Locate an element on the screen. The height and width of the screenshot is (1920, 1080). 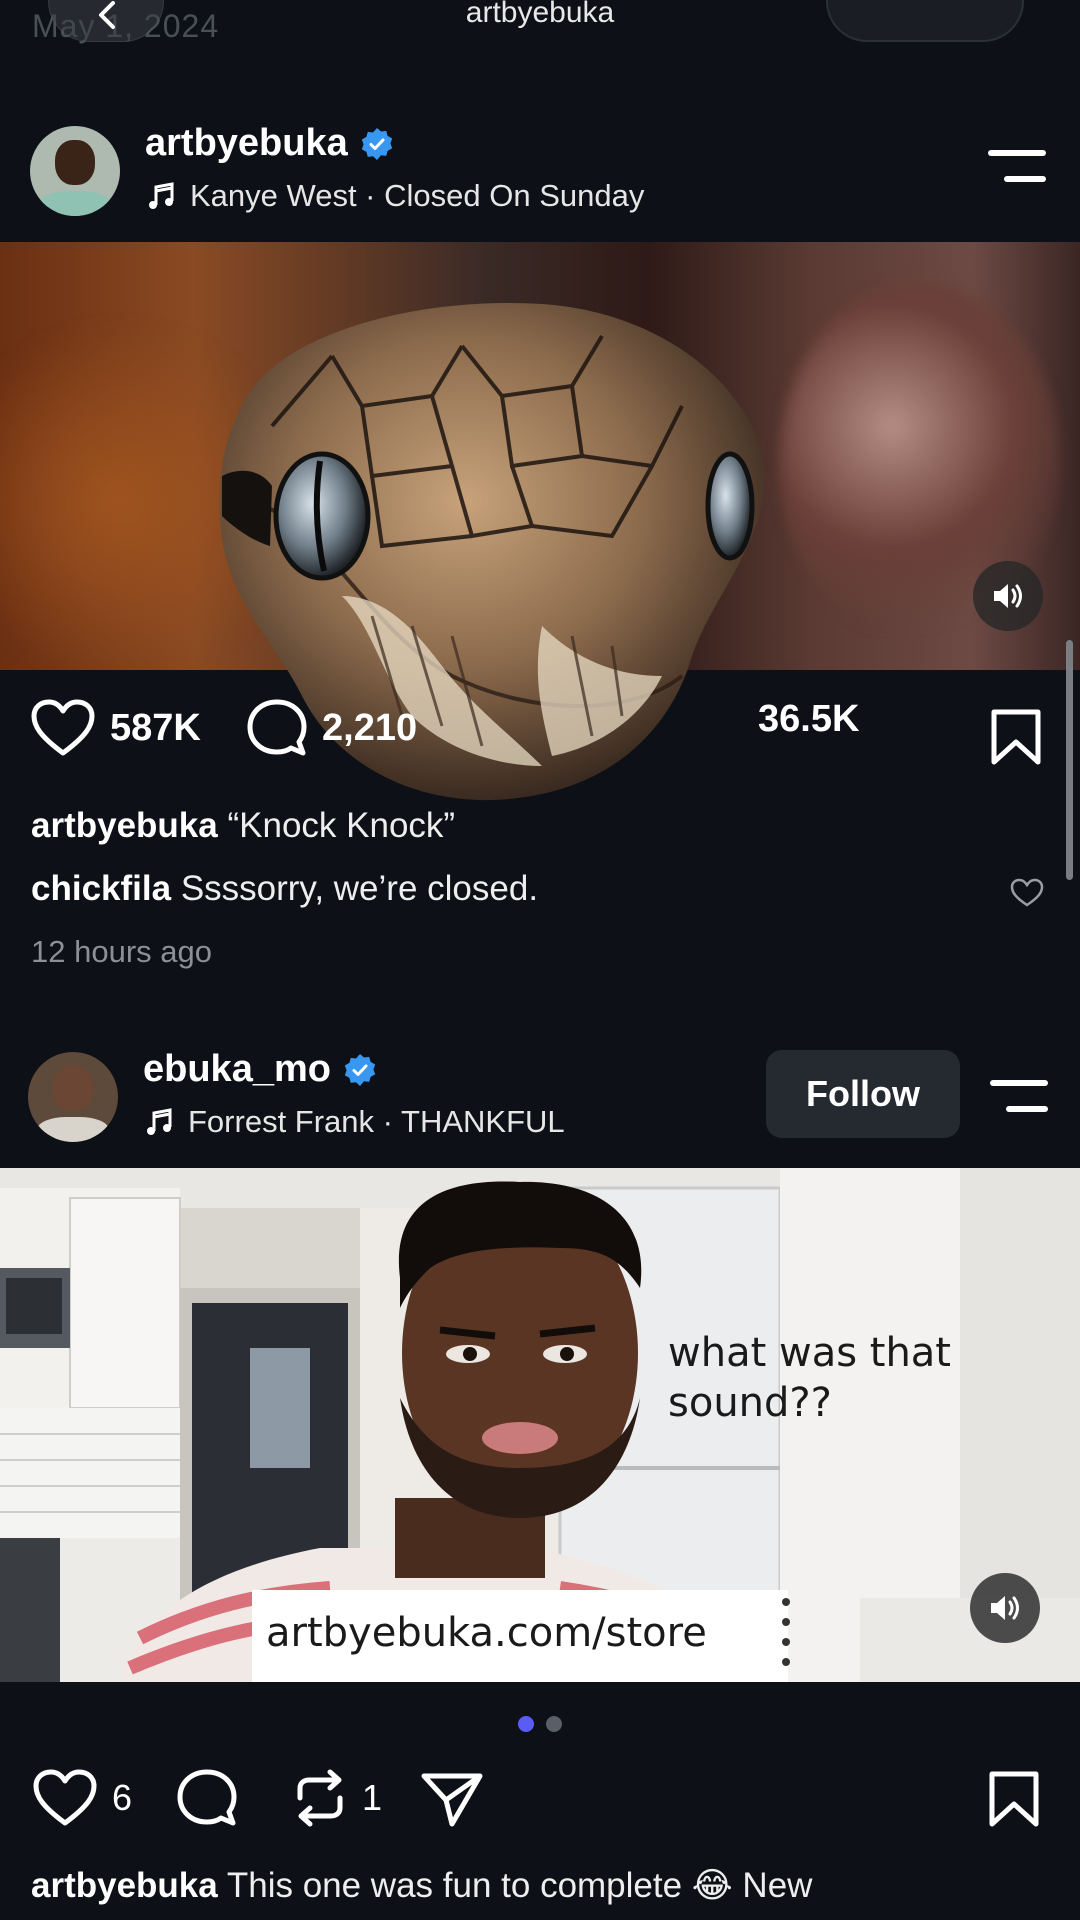
follow-button: Follow is located at coordinates (863, 1094).